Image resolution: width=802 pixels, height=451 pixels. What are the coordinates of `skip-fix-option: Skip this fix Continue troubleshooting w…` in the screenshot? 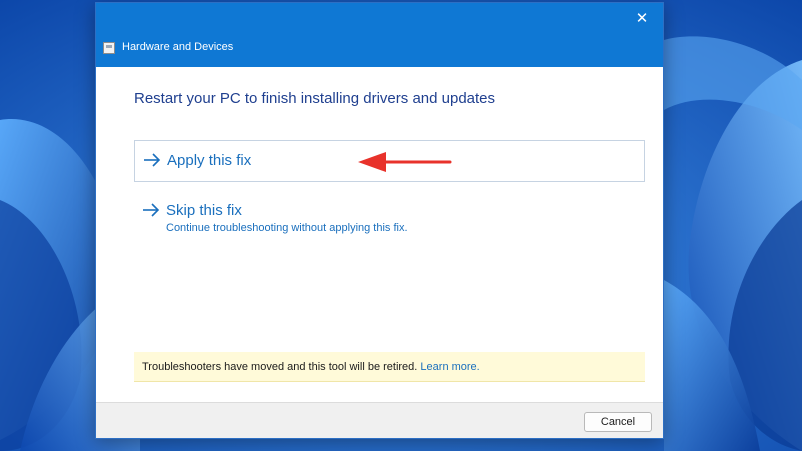 It's located at (389, 218).